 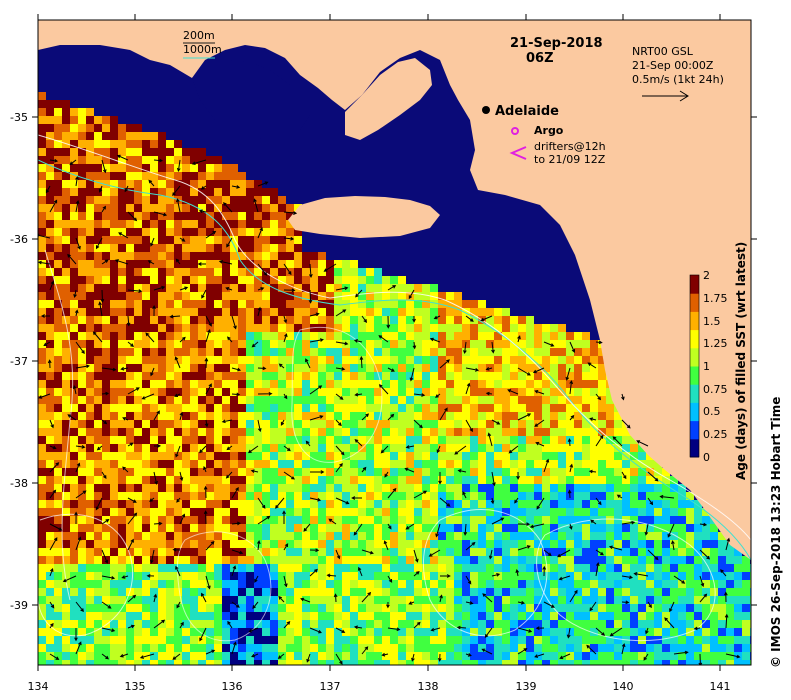 What do you see at coordinates (678, 79) in the screenshot?
I see `current-legend-scale: 0.5m/s (1kt 24h)` at bounding box center [678, 79].